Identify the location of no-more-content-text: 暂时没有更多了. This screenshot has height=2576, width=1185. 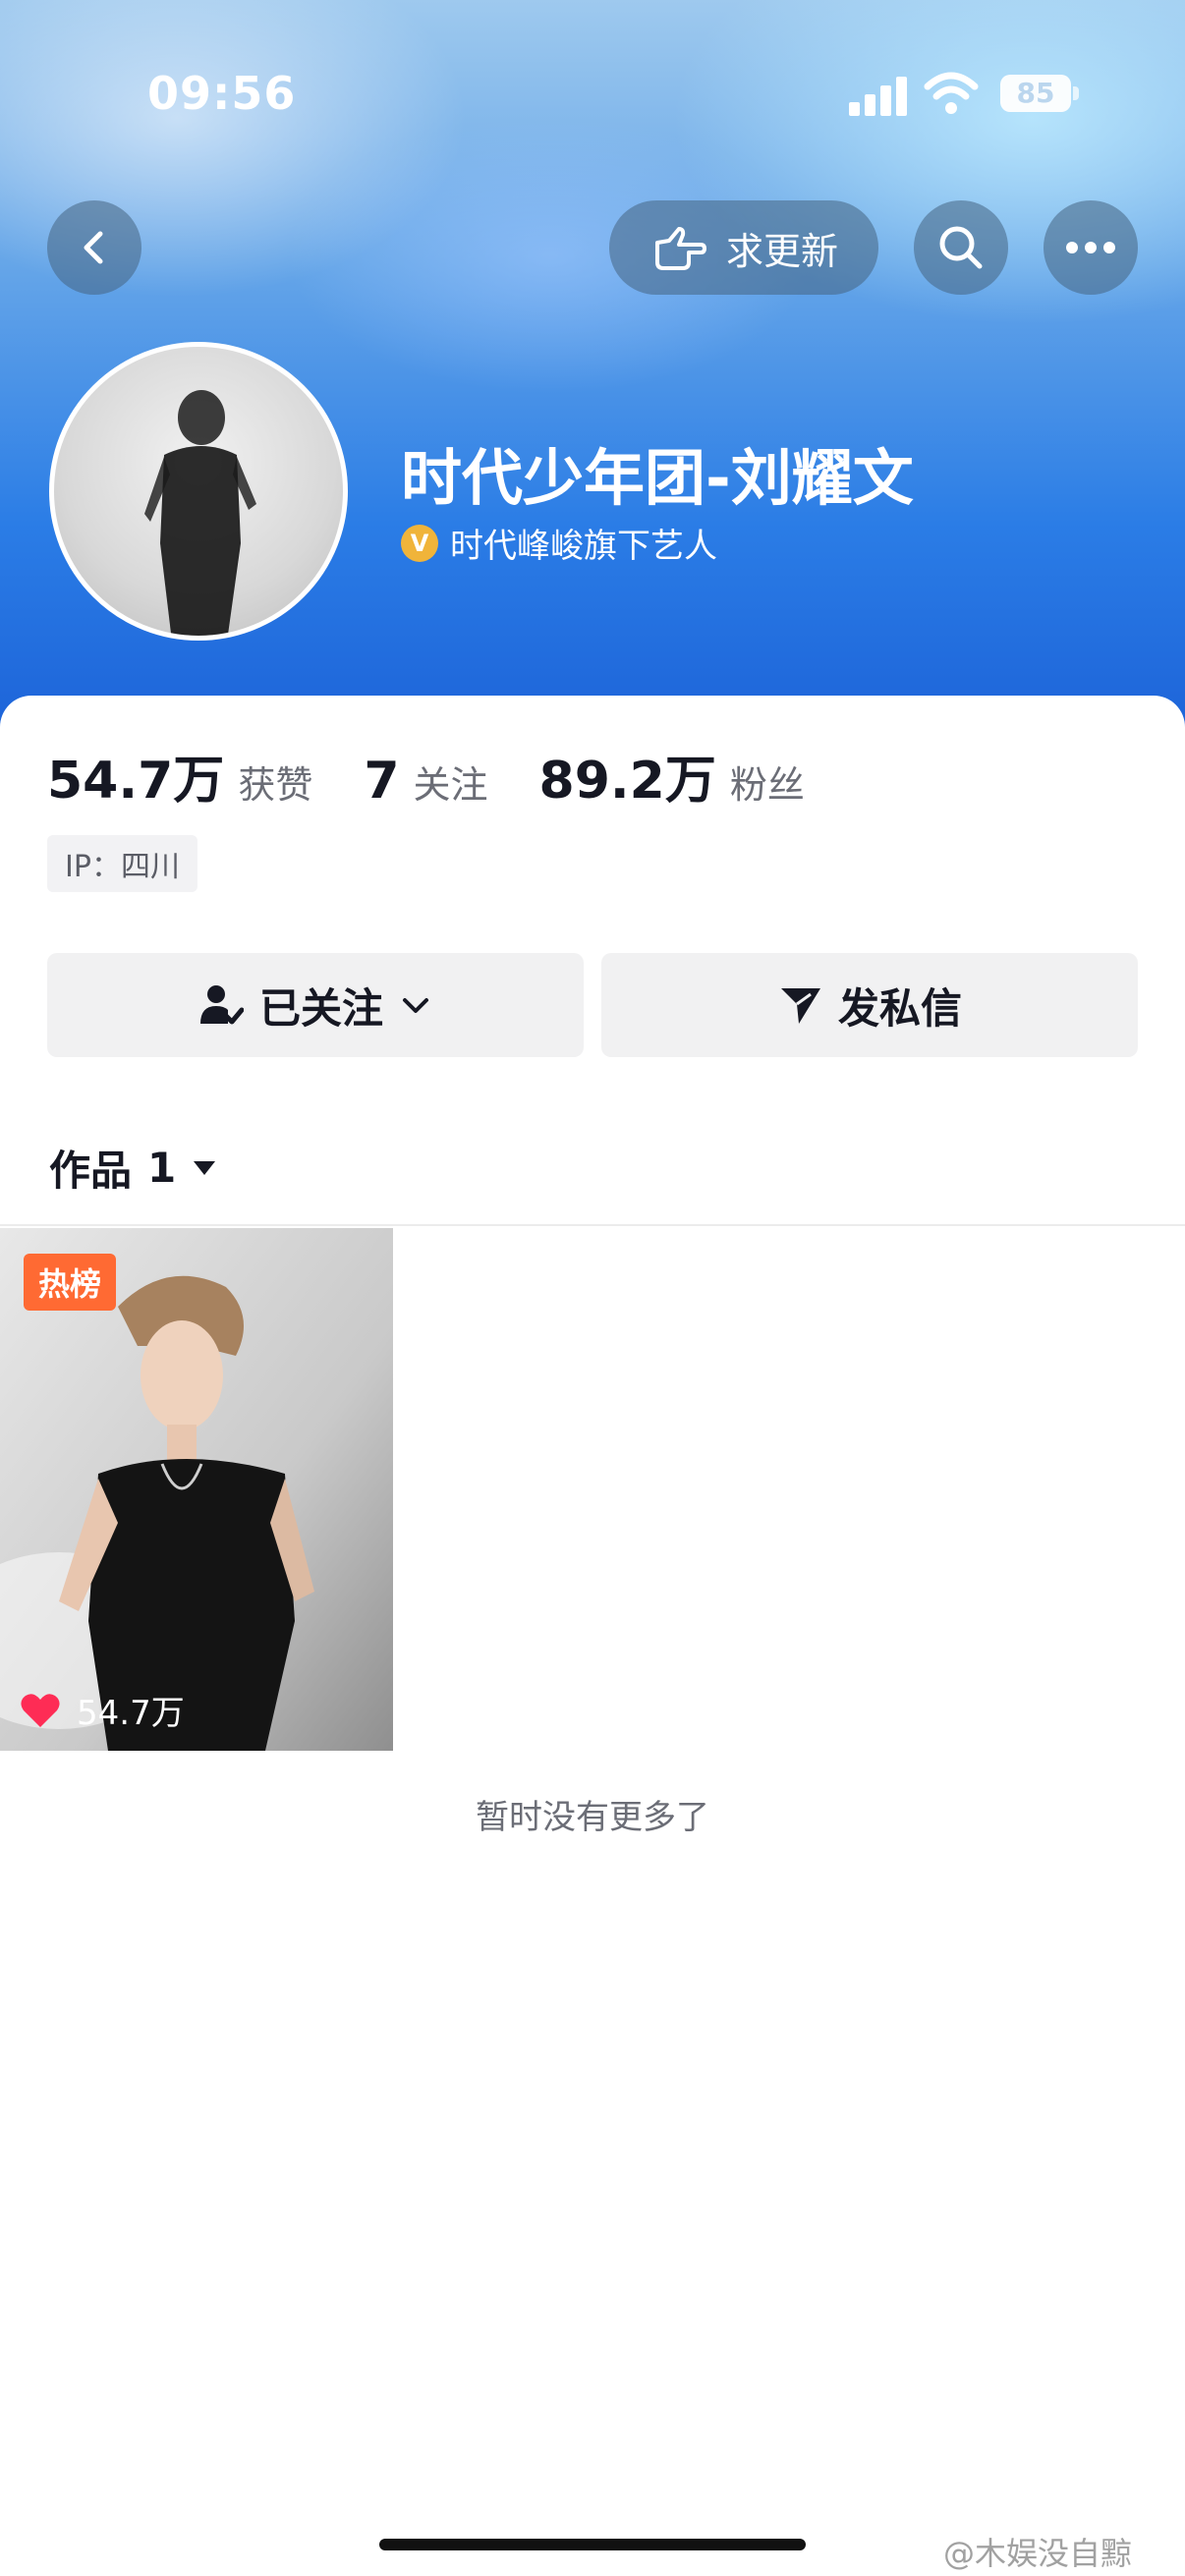
(592, 1817).